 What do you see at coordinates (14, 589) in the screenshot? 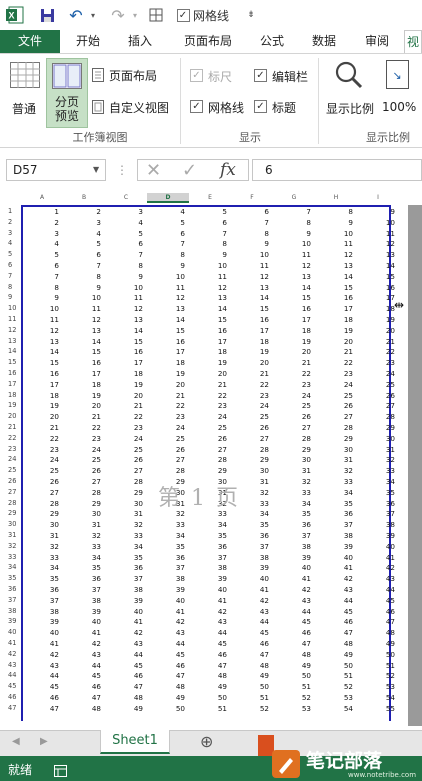
I see `row-header: 36` at bounding box center [14, 589].